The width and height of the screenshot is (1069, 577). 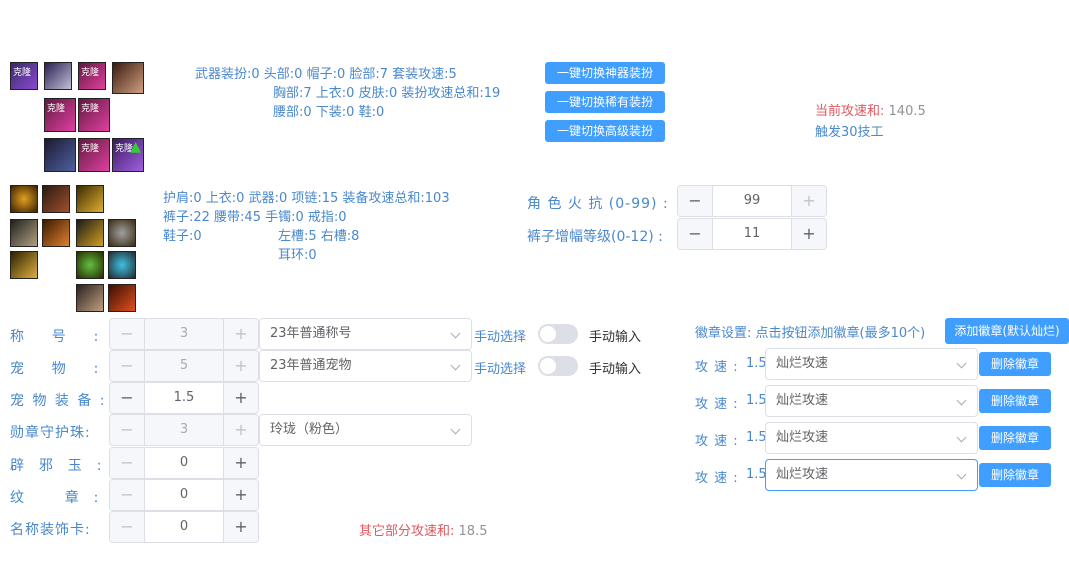 I want to click on equip-pants-icon, so click(x=24, y=233).